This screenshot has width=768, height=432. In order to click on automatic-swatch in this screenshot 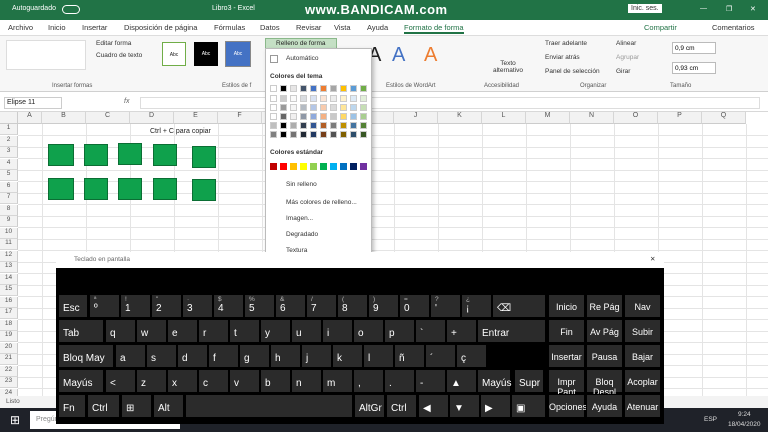, I will do `click(274, 59)`.